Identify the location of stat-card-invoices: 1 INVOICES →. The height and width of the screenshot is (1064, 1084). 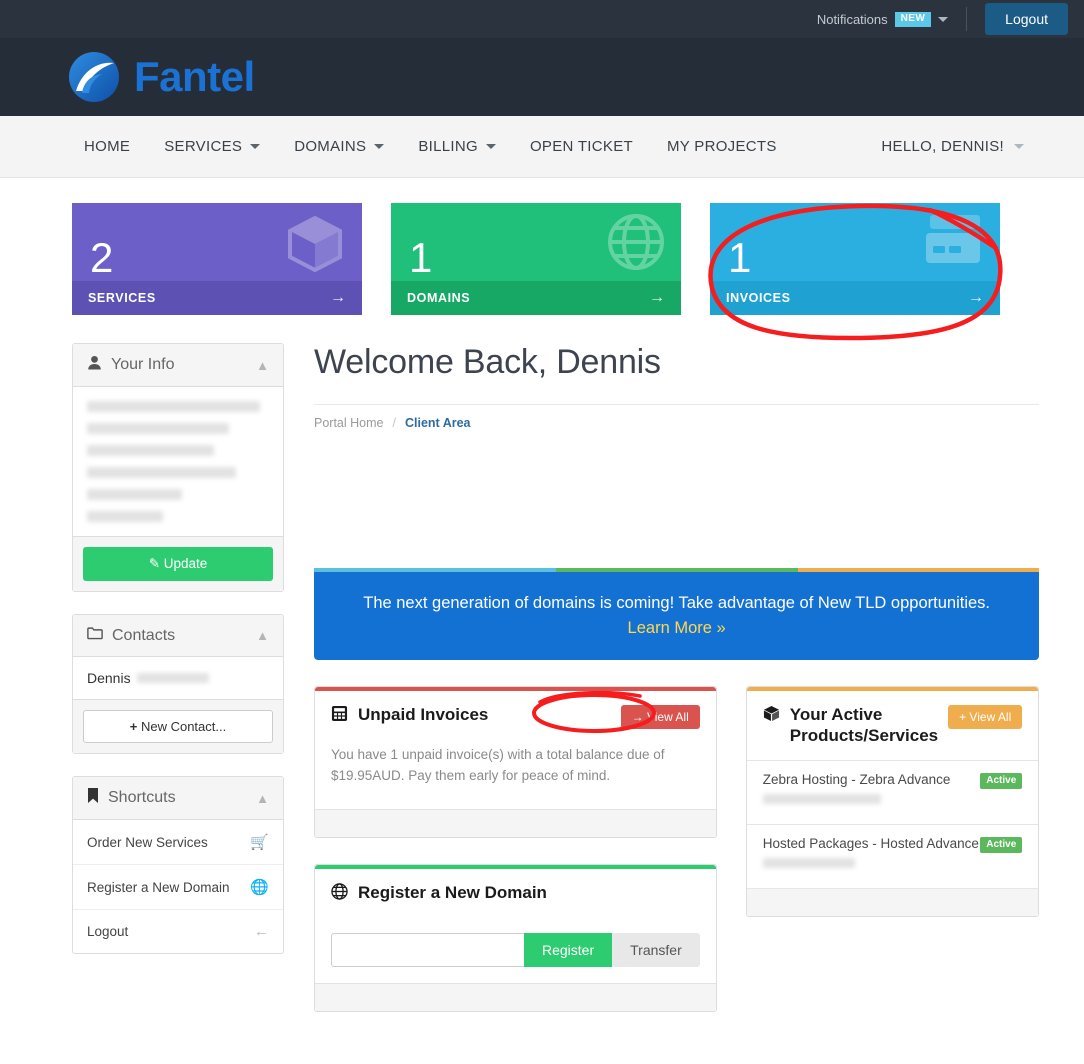
(855, 259).